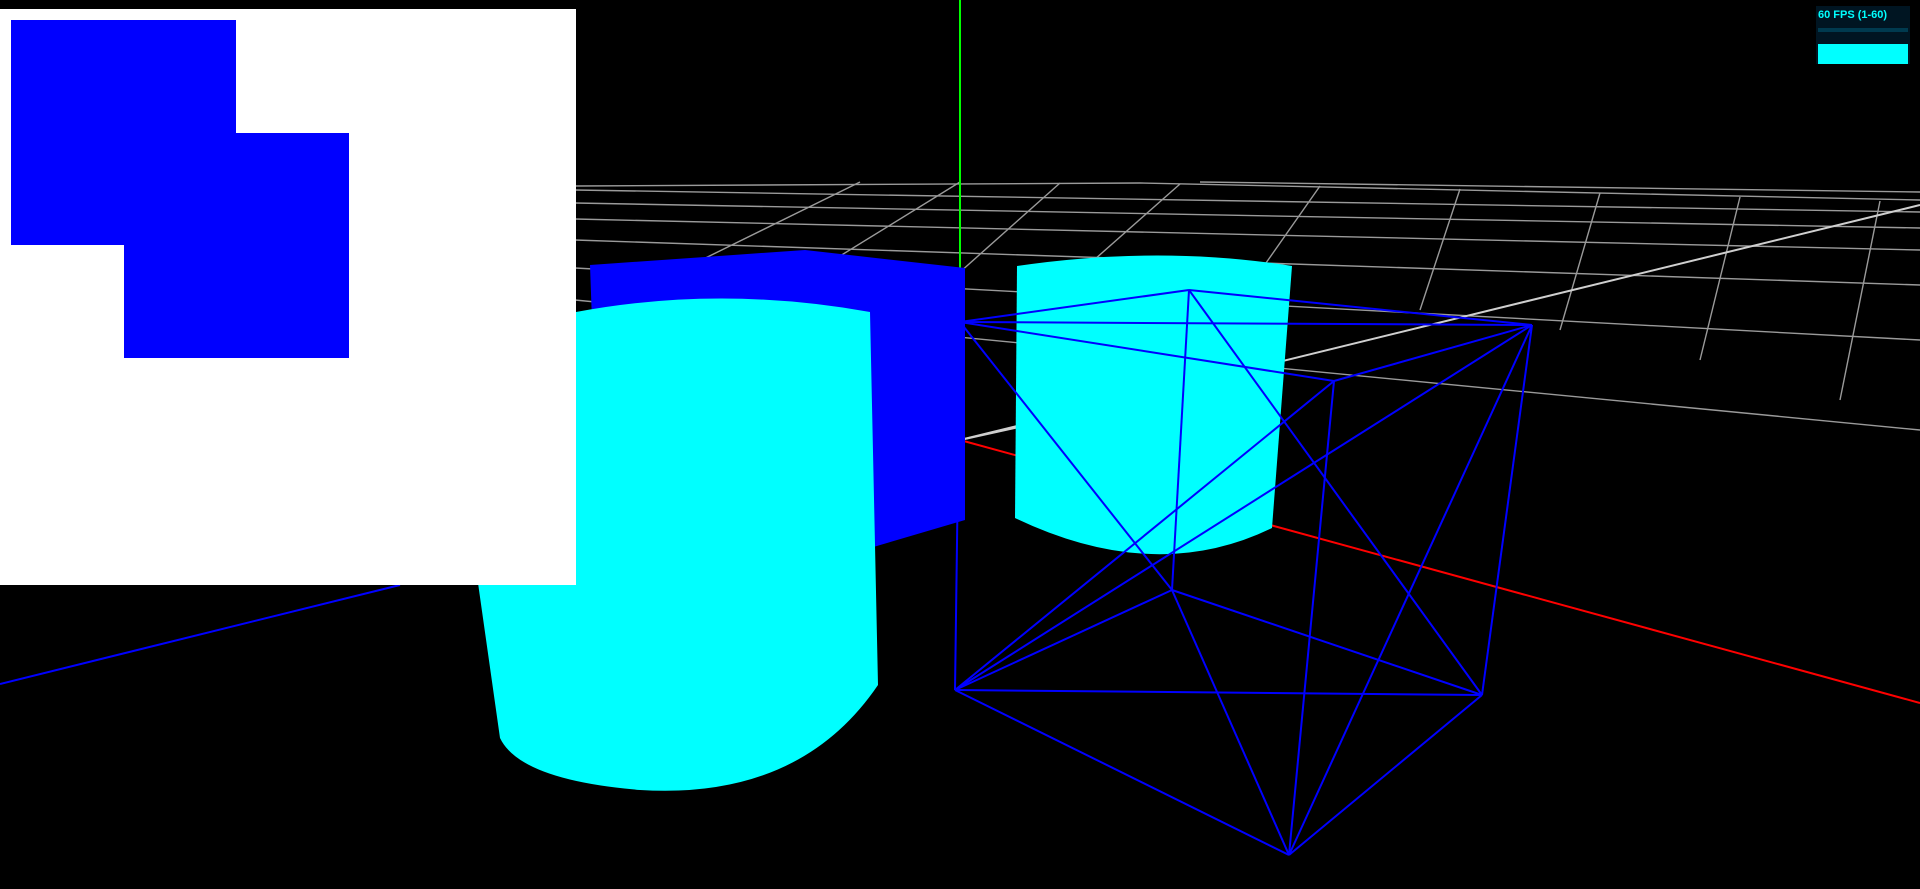 This screenshot has width=1920, height=889. I want to click on fps-stats-panel: 60 FPS (1-60), so click(1863, 35).